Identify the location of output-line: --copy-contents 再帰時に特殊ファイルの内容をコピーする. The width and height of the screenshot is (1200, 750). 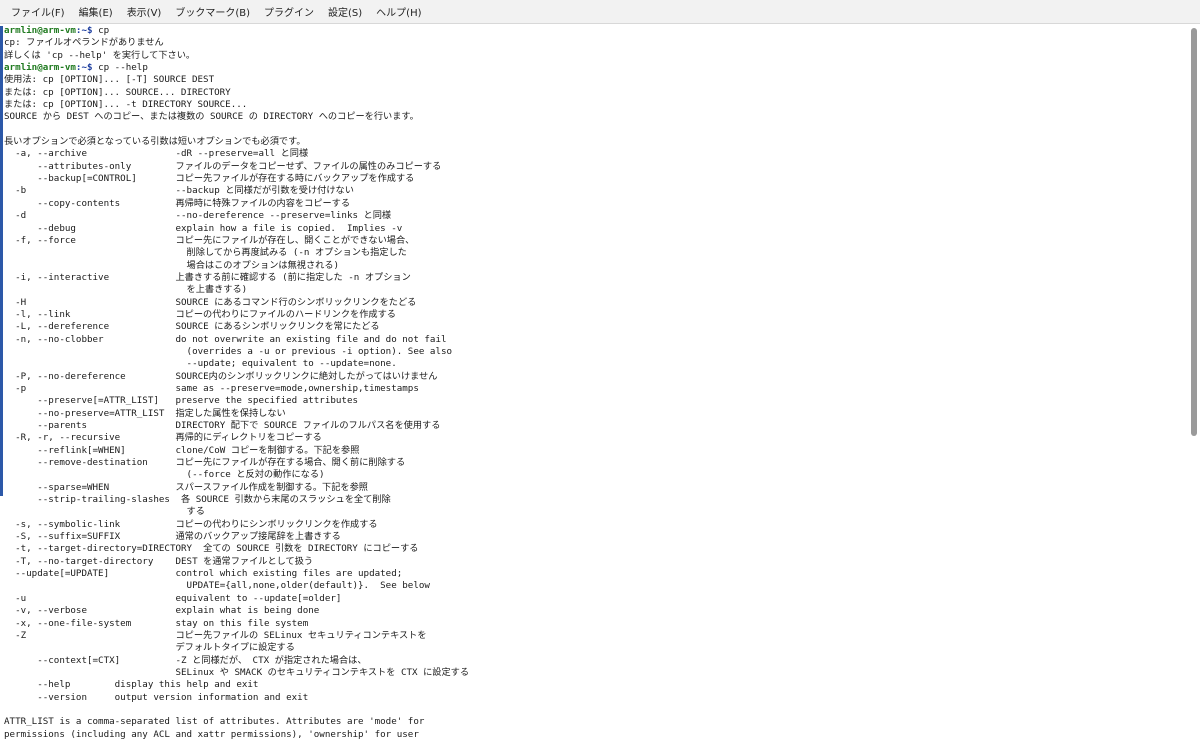
(177, 203).